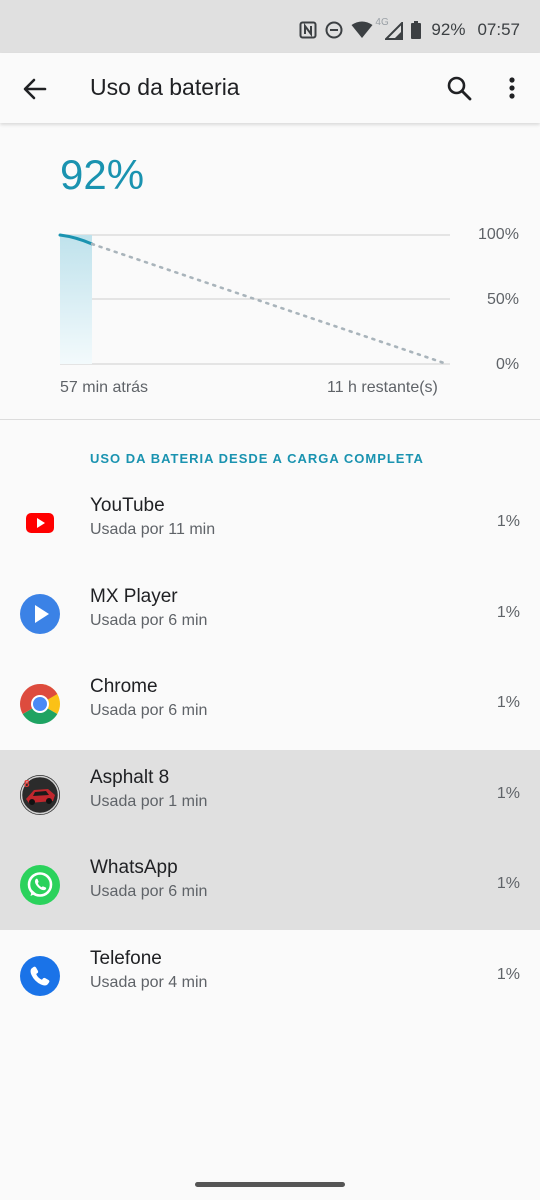 The height and width of the screenshot is (1200, 540). I want to click on battery-history-fill, so click(76, 299).